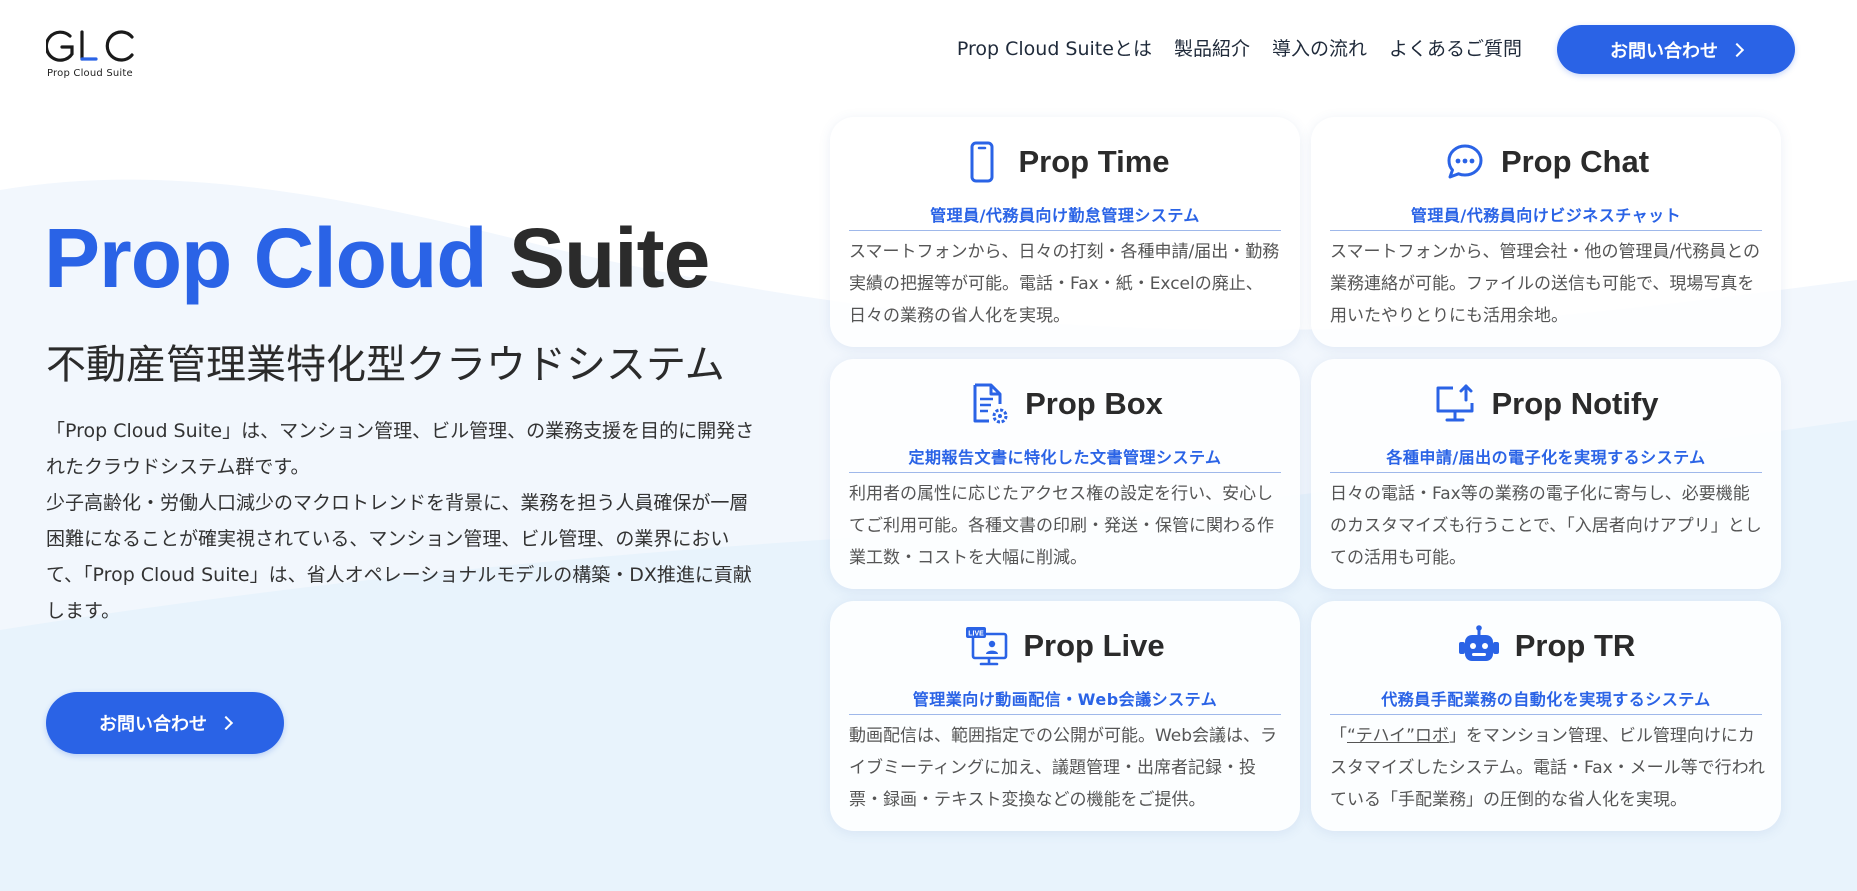  What do you see at coordinates (1546, 700) in the screenshot?
I see `product-tagline: 代務員手配業務の自動化を実現するシステム` at bounding box center [1546, 700].